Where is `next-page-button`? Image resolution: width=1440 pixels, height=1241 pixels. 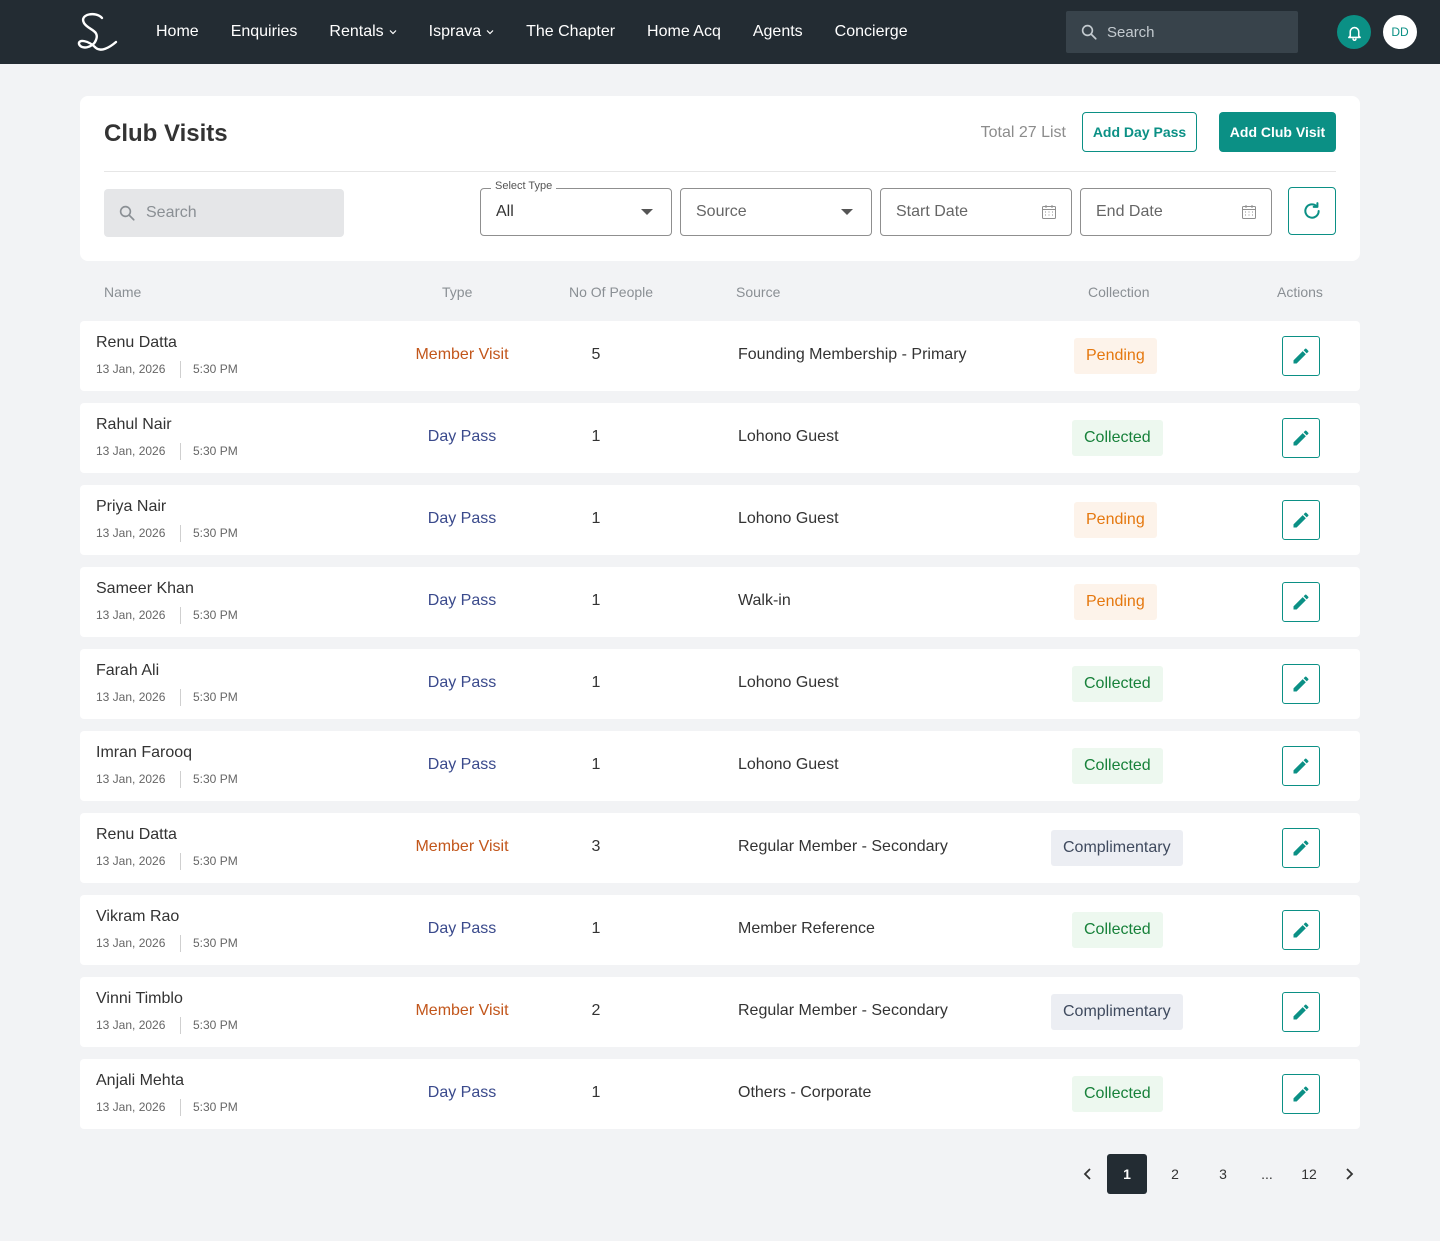
next-page-button is located at coordinates (1349, 1174).